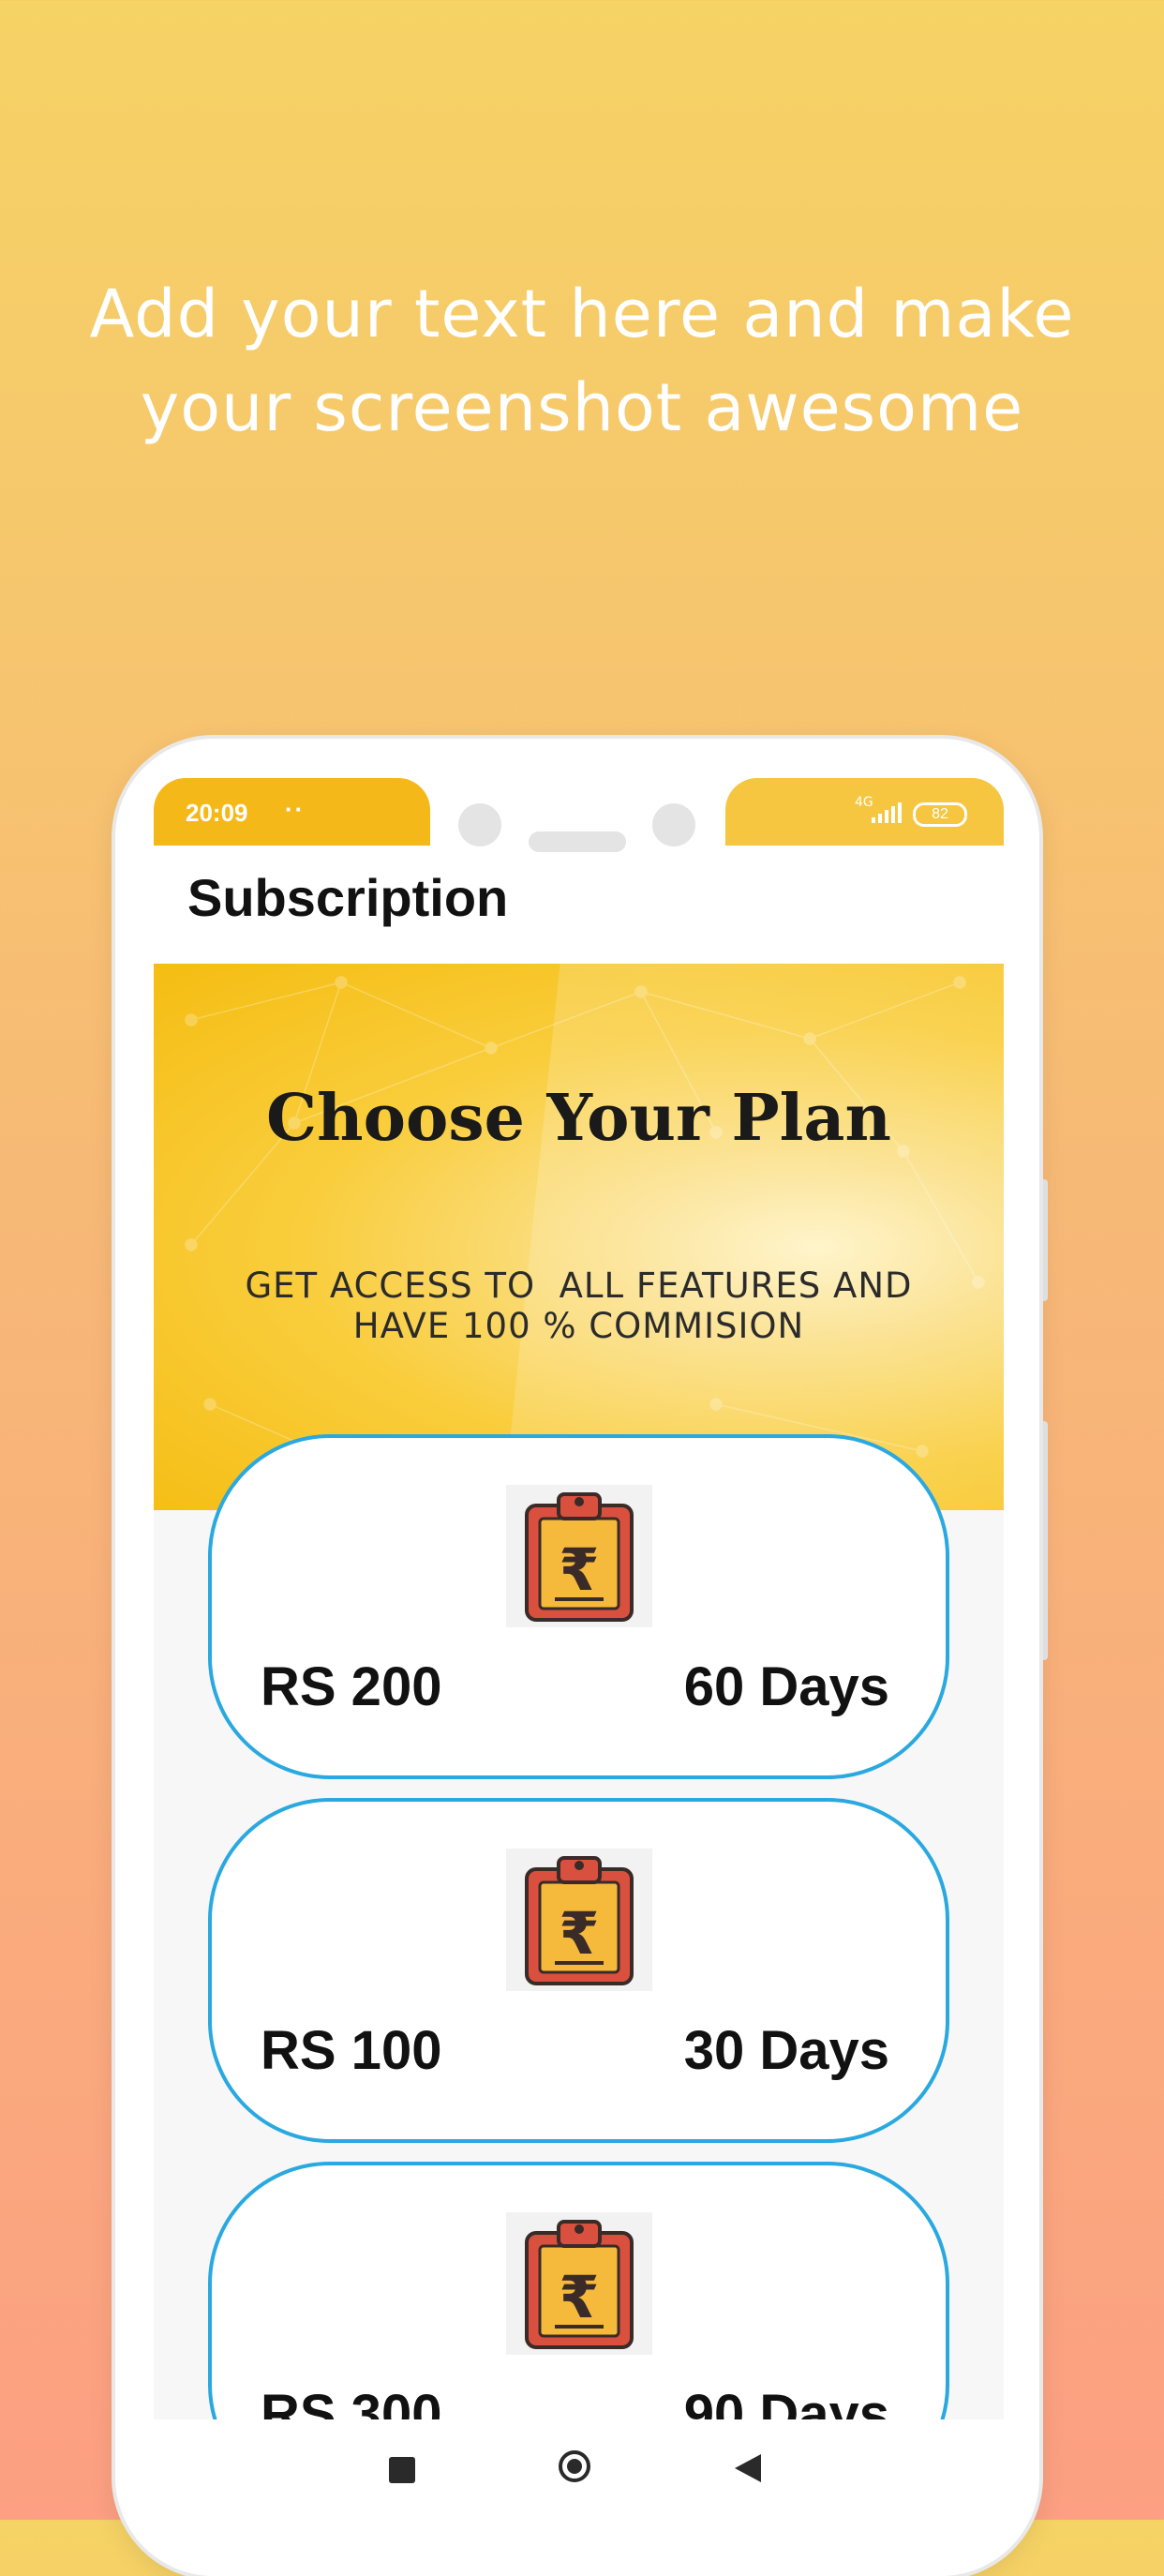 The image size is (1164, 2576). What do you see at coordinates (351, 1687) in the screenshot?
I see `plan-price: RS 200` at bounding box center [351, 1687].